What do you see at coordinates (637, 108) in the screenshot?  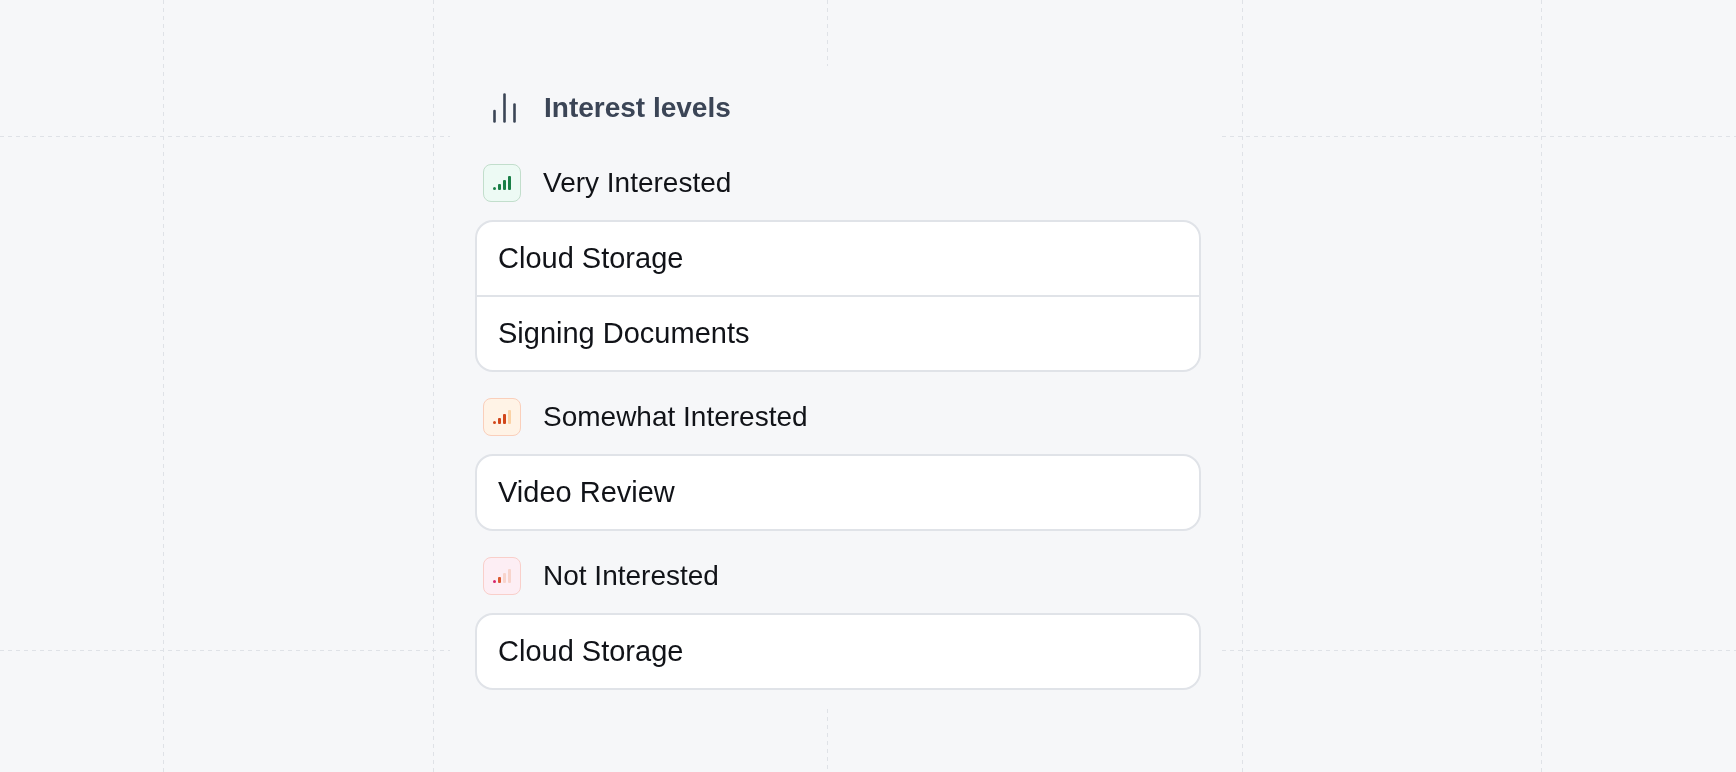 I see `section-title: Interest levels` at bounding box center [637, 108].